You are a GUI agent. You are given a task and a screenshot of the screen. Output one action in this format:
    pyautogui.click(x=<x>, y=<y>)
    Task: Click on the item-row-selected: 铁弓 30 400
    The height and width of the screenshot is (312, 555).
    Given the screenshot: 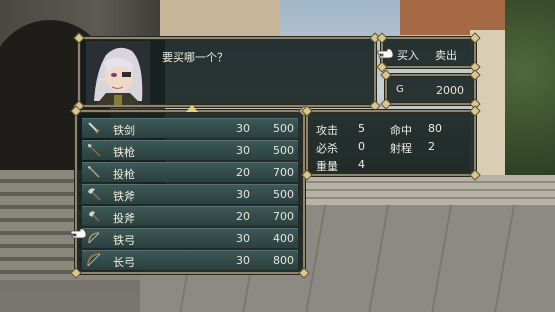 What is the action you would take?
    pyautogui.click(x=190, y=238)
    